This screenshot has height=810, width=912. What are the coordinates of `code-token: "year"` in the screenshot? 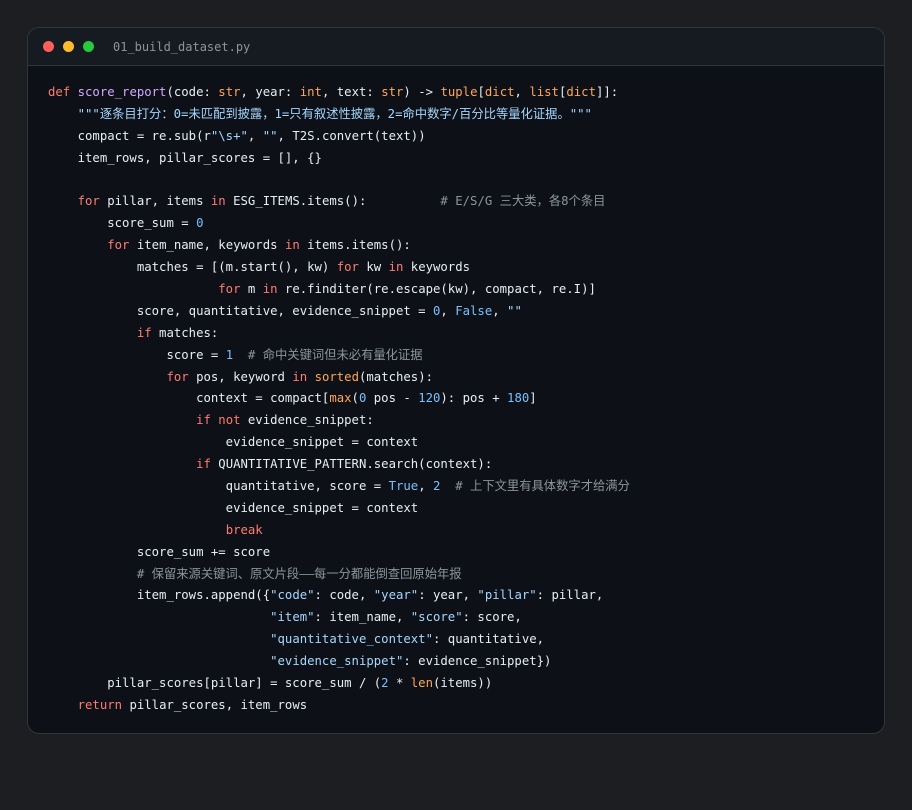 It's located at (396, 595).